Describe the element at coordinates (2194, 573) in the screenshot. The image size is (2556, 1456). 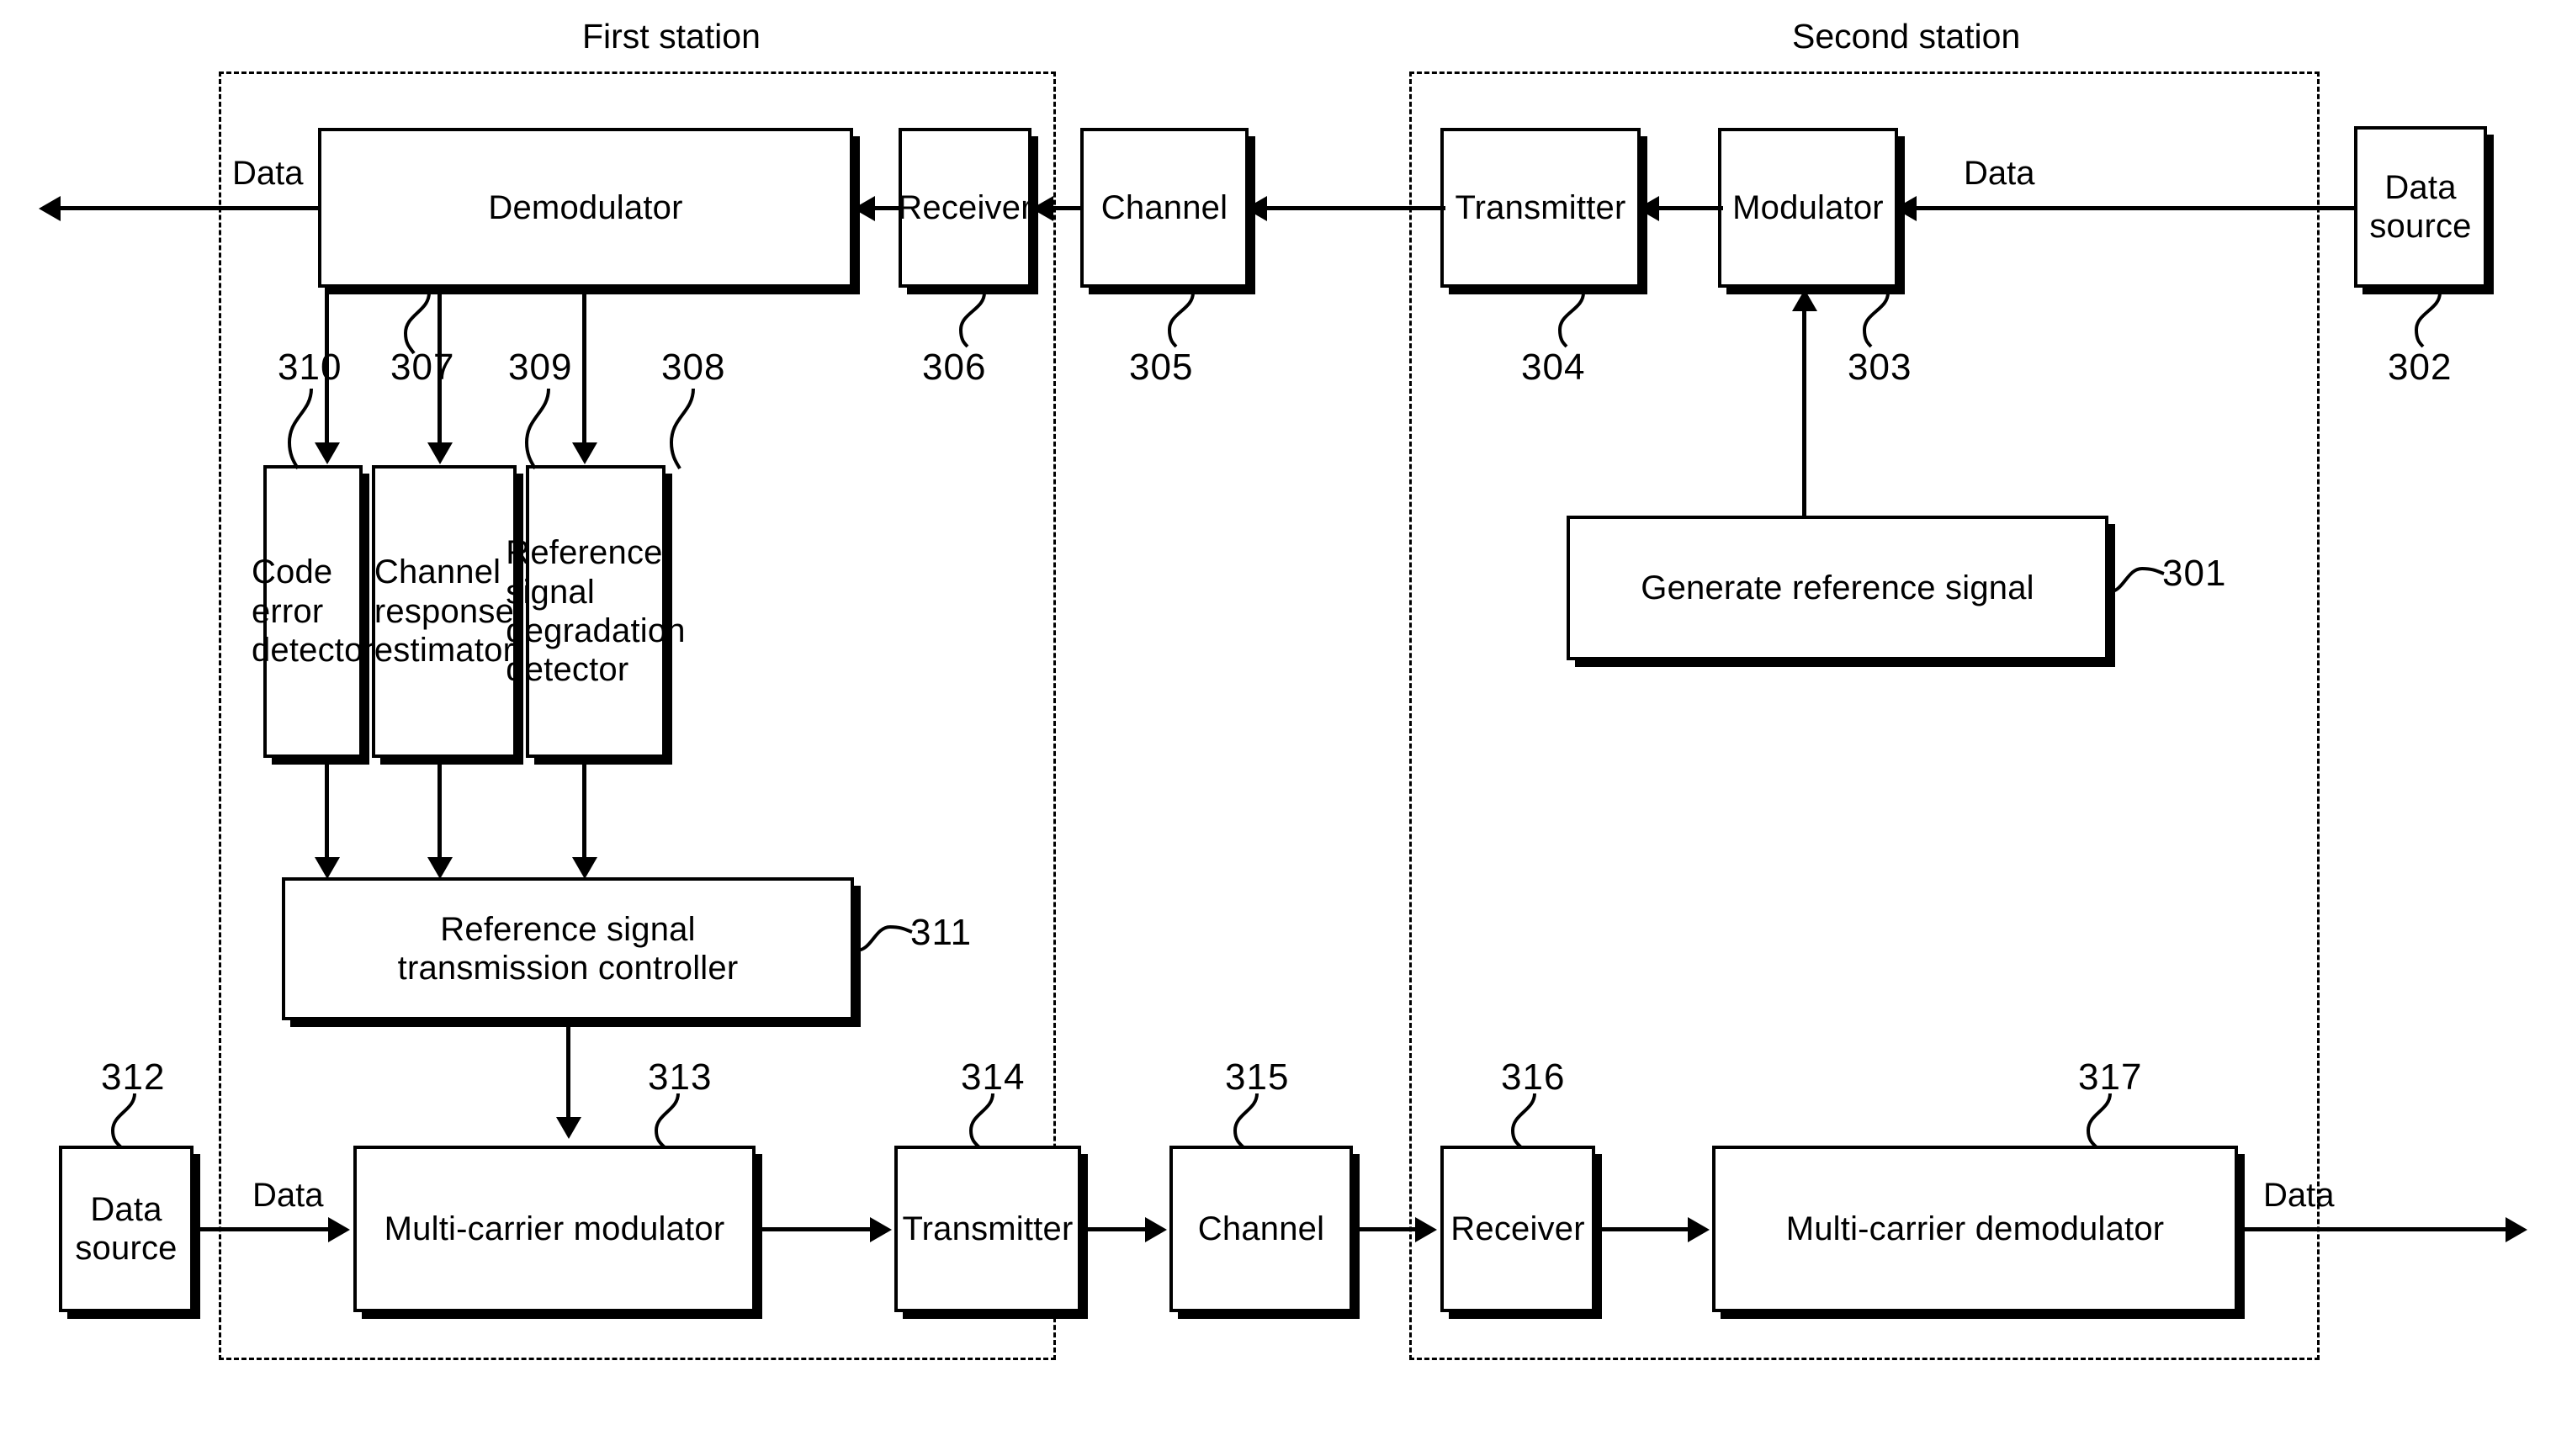
I see `ref-numeral-301: 301` at that location.